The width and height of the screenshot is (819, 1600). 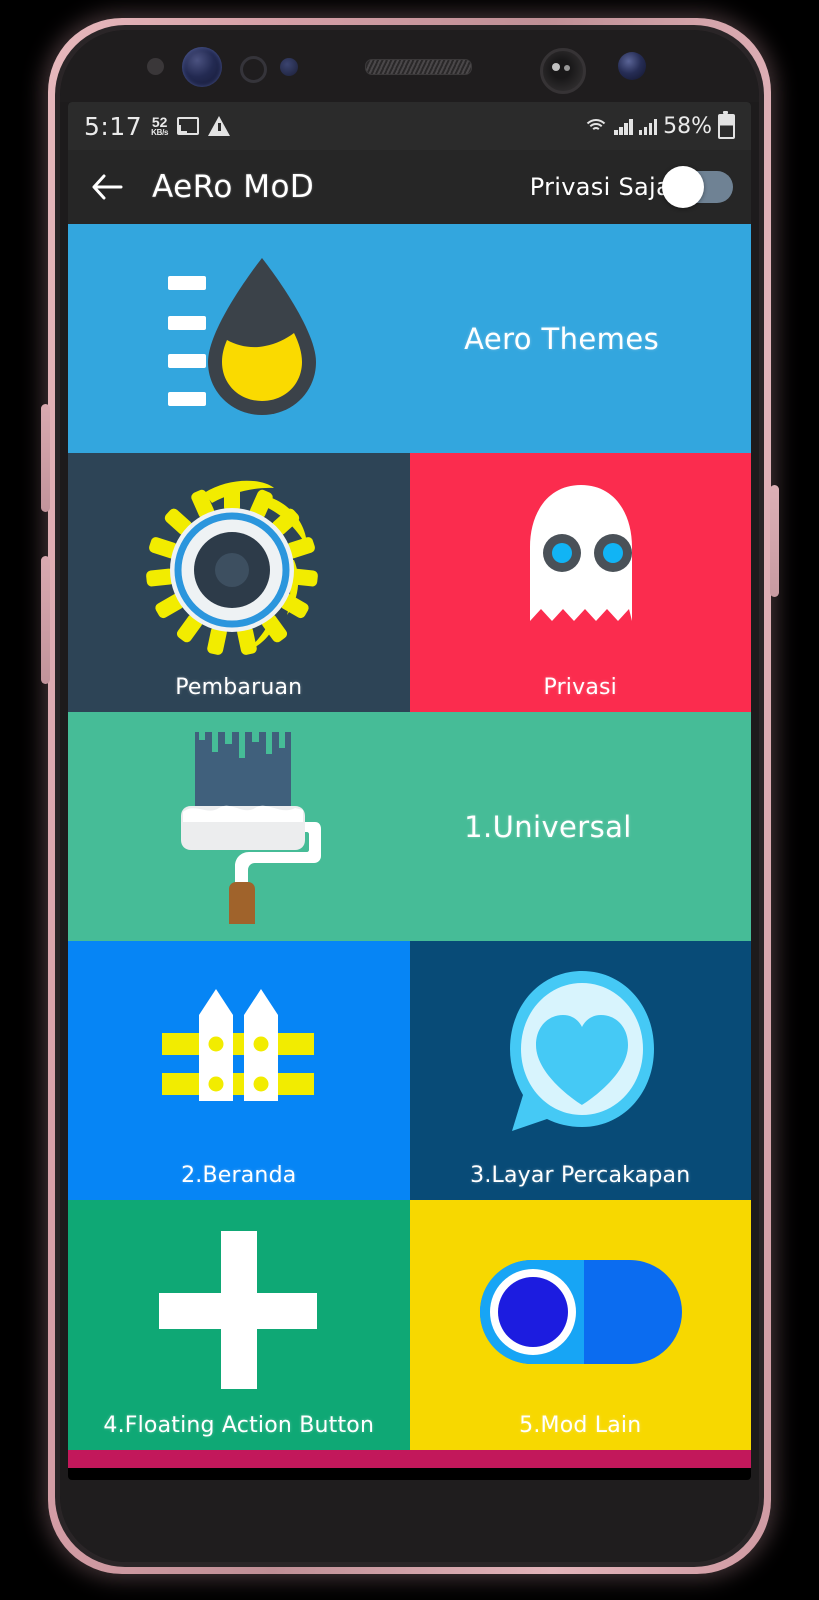 I want to click on tile-universal: 1.Universal, so click(x=409, y=826).